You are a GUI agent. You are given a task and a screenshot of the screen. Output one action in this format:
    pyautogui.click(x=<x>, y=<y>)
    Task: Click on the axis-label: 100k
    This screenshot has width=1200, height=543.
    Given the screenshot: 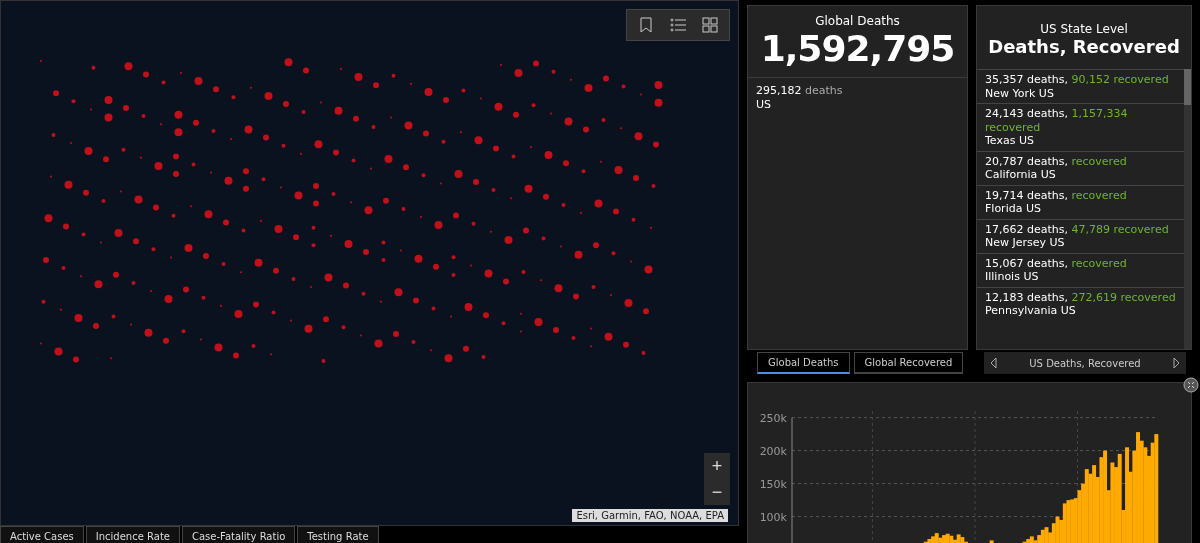 What is the action you would take?
    pyautogui.click(x=773, y=517)
    